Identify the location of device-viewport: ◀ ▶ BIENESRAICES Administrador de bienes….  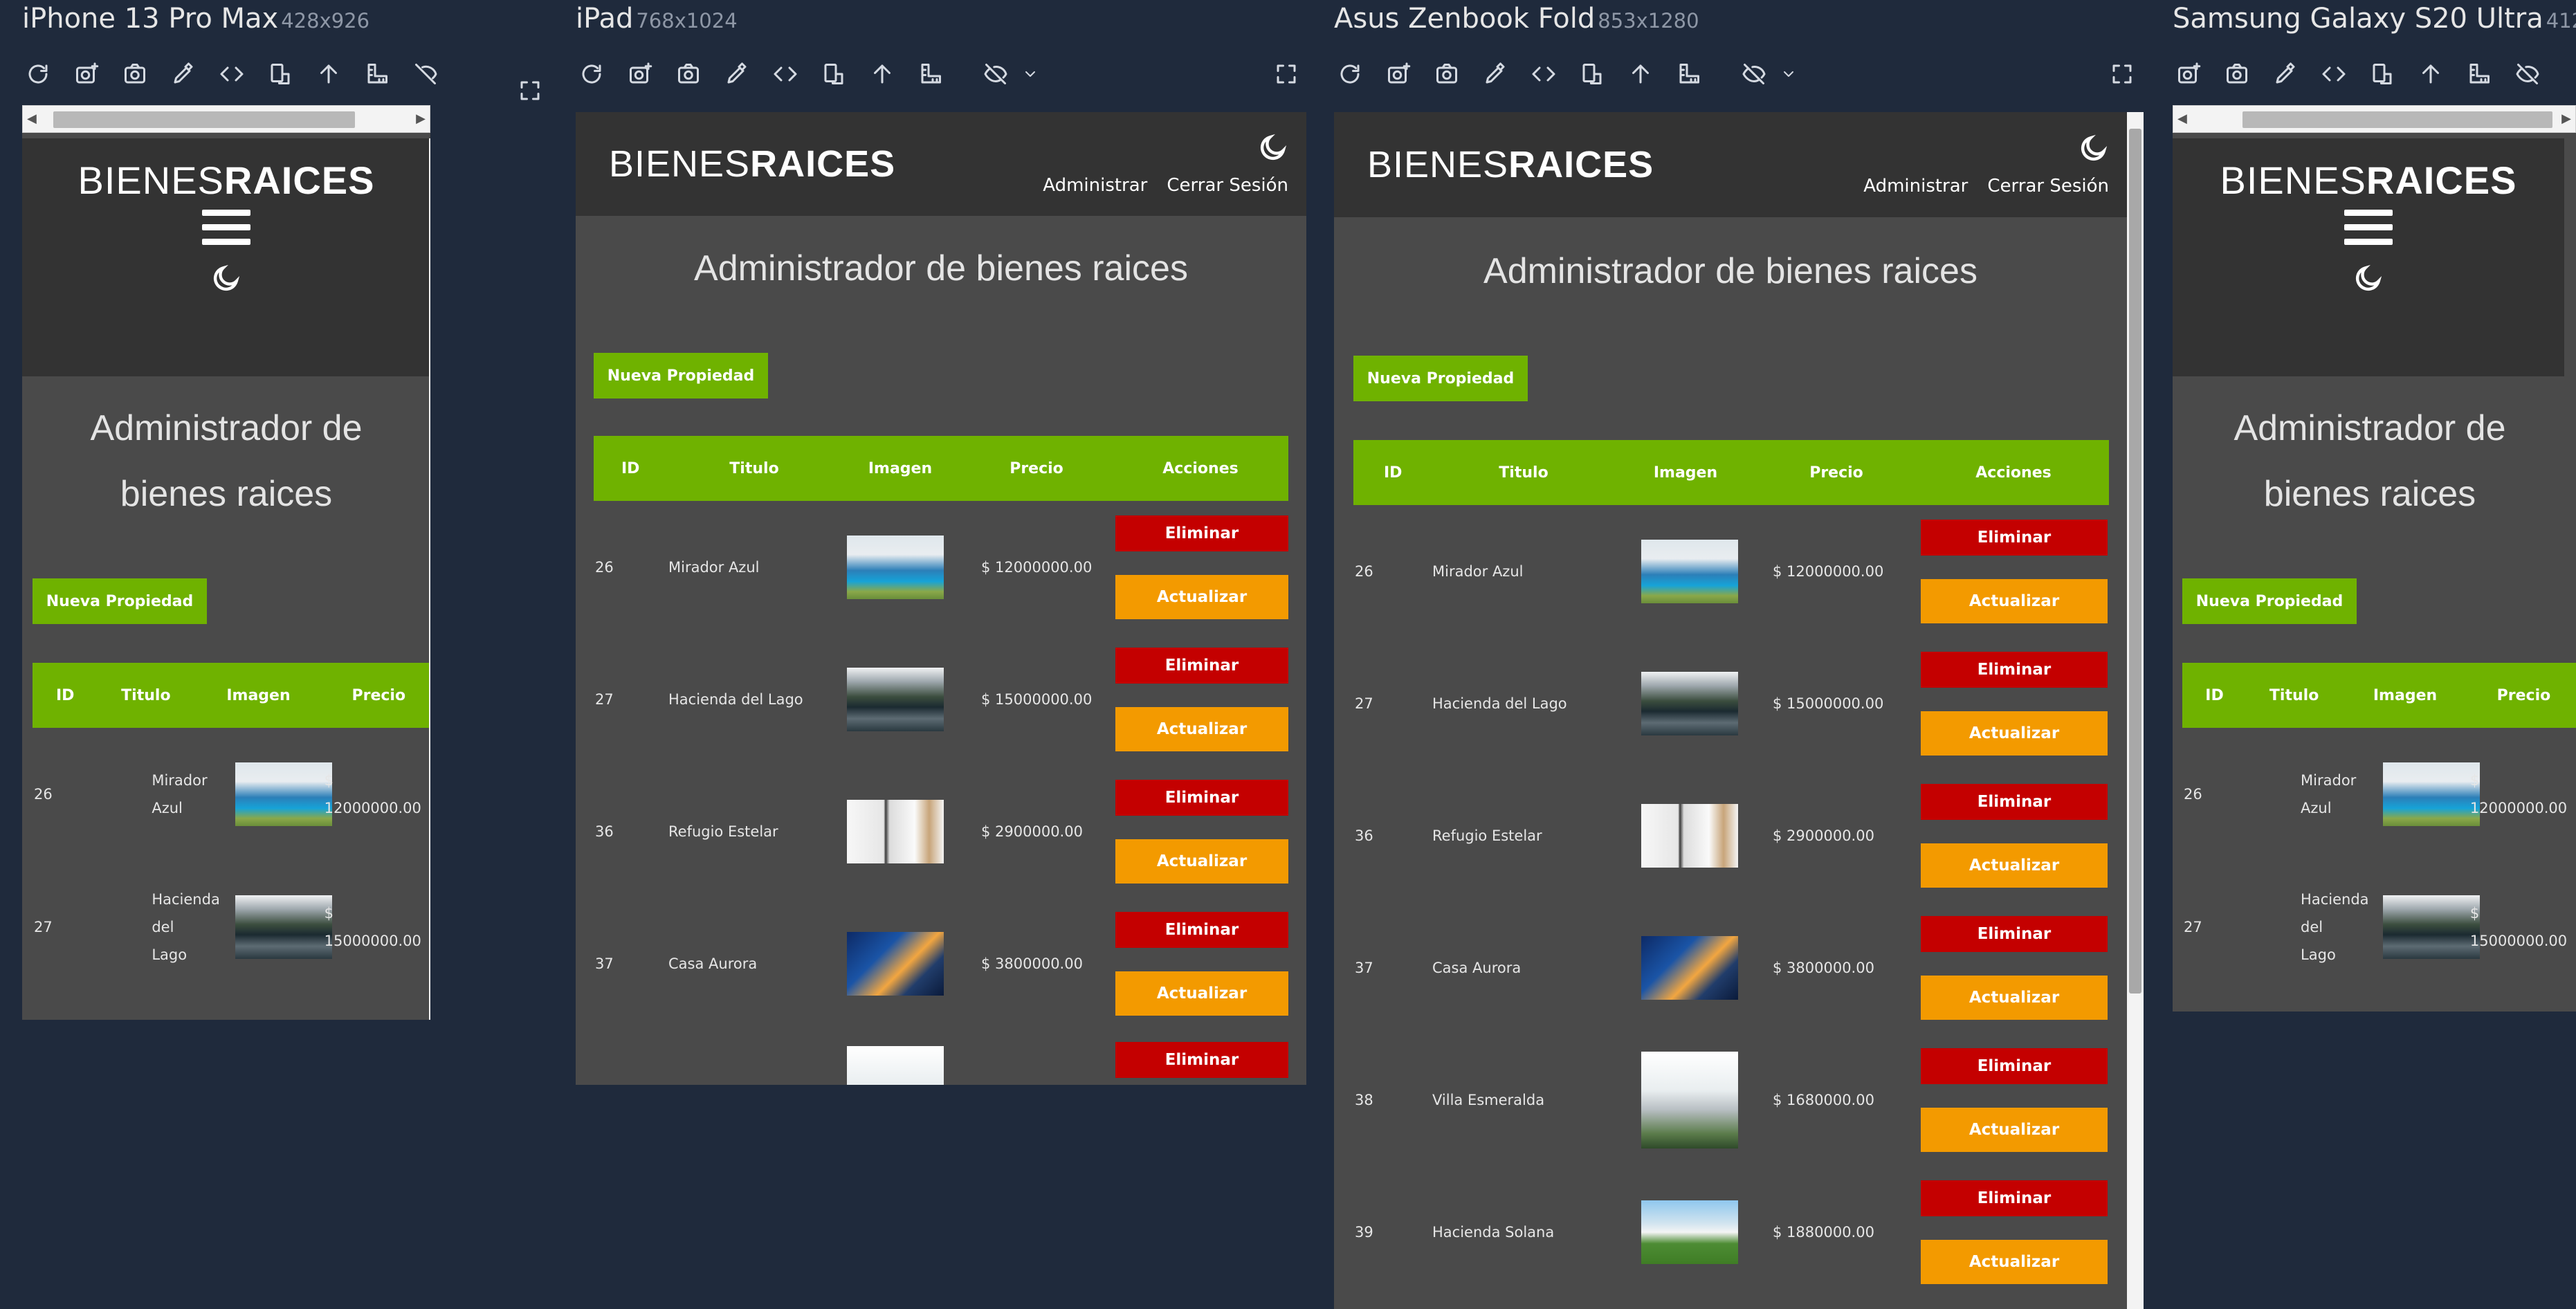
(2375, 558).